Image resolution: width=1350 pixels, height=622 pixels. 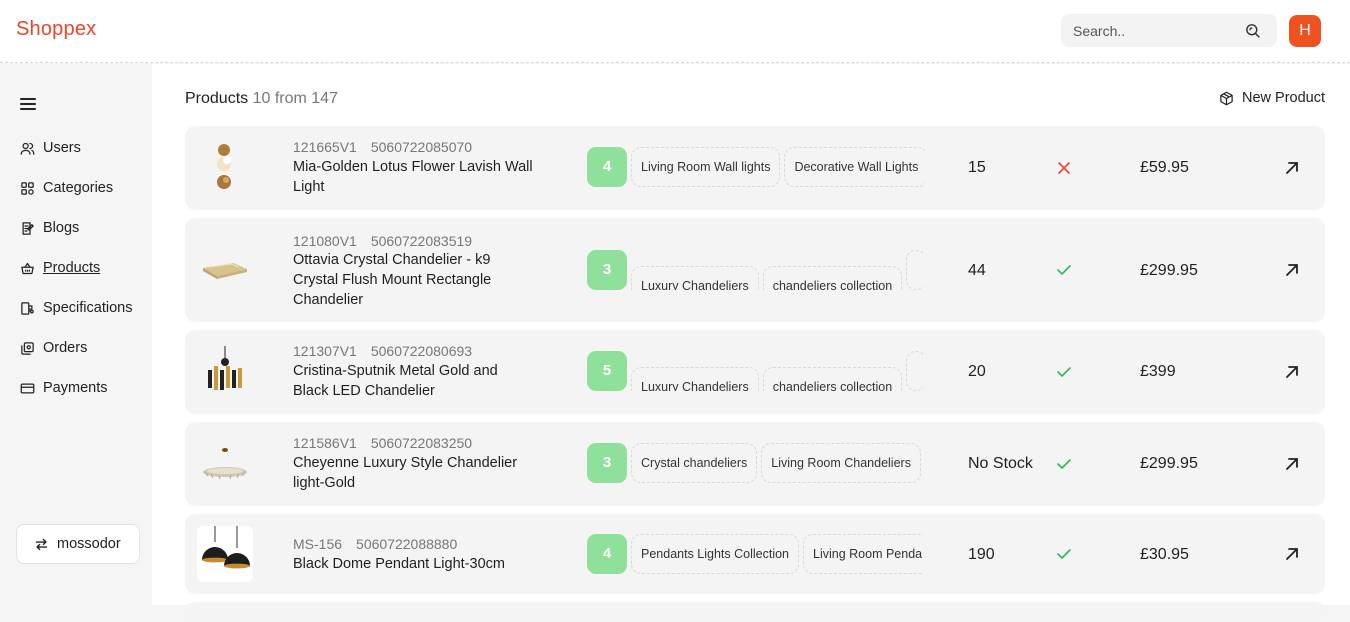 What do you see at coordinates (977, 270) in the screenshot?
I see `stock-value: 44` at bounding box center [977, 270].